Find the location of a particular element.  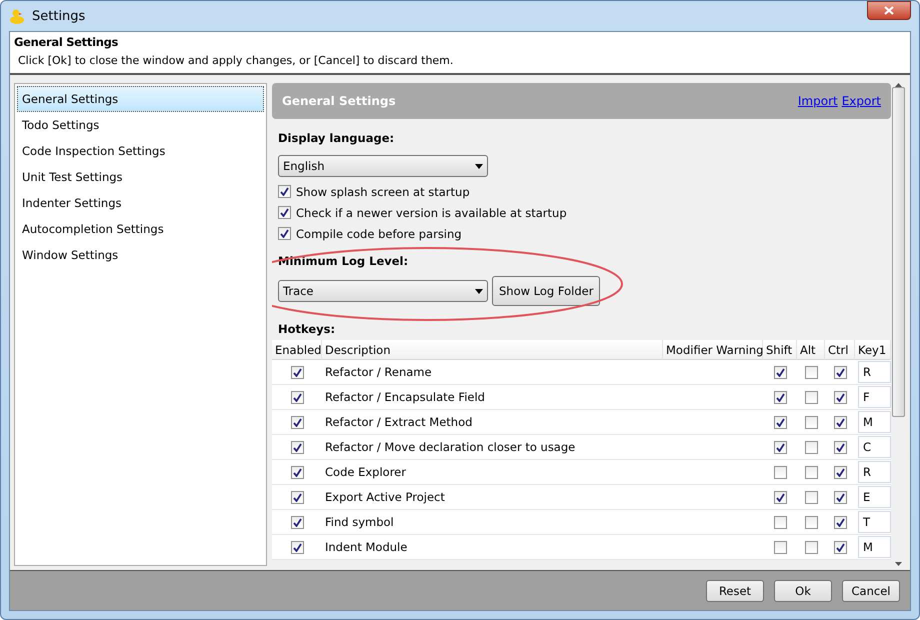

key-field: C is located at coordinates (874, 447).